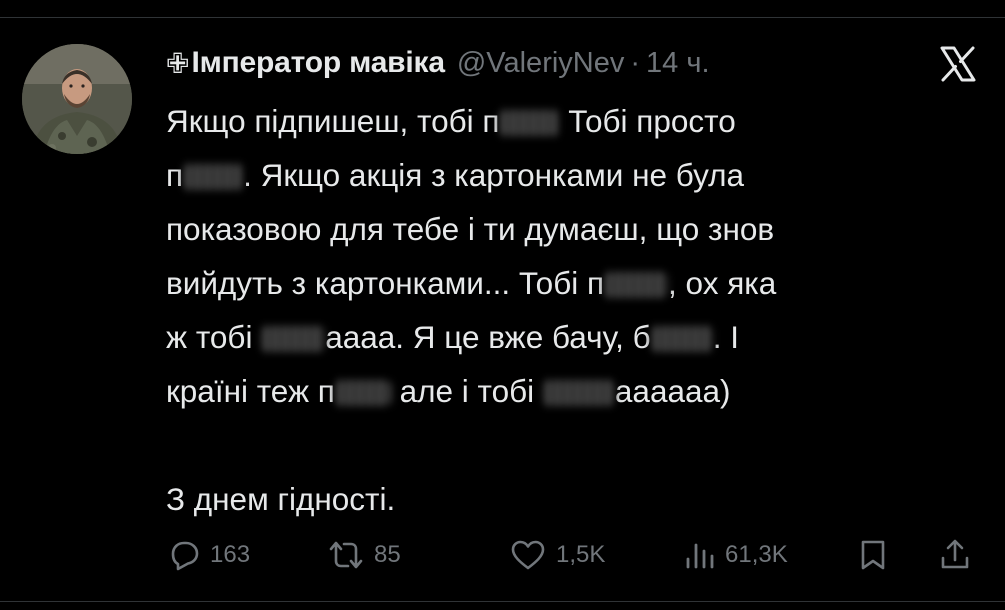 Image resolution: width=1005 pixels, height=610 pixels. I want to click on tweet-text-segment: але і тобі, so click(466, 391).